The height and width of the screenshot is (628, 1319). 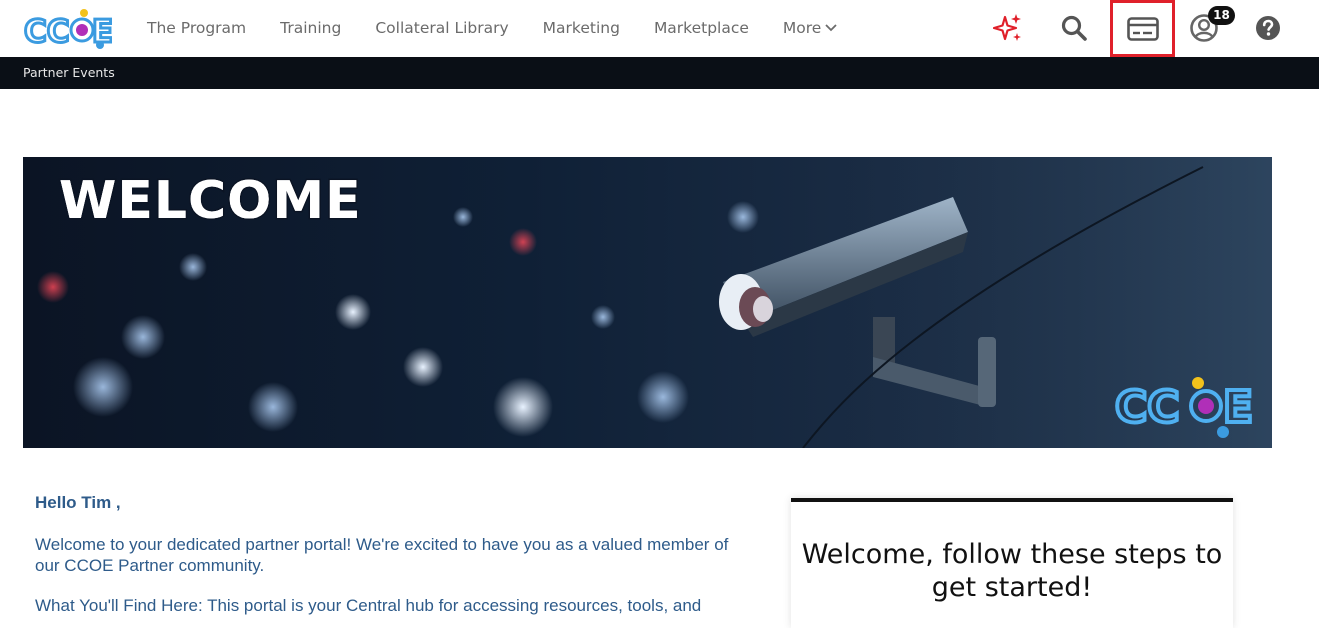 I want to click on chevron-down-icon, so click(x=831, y=28).